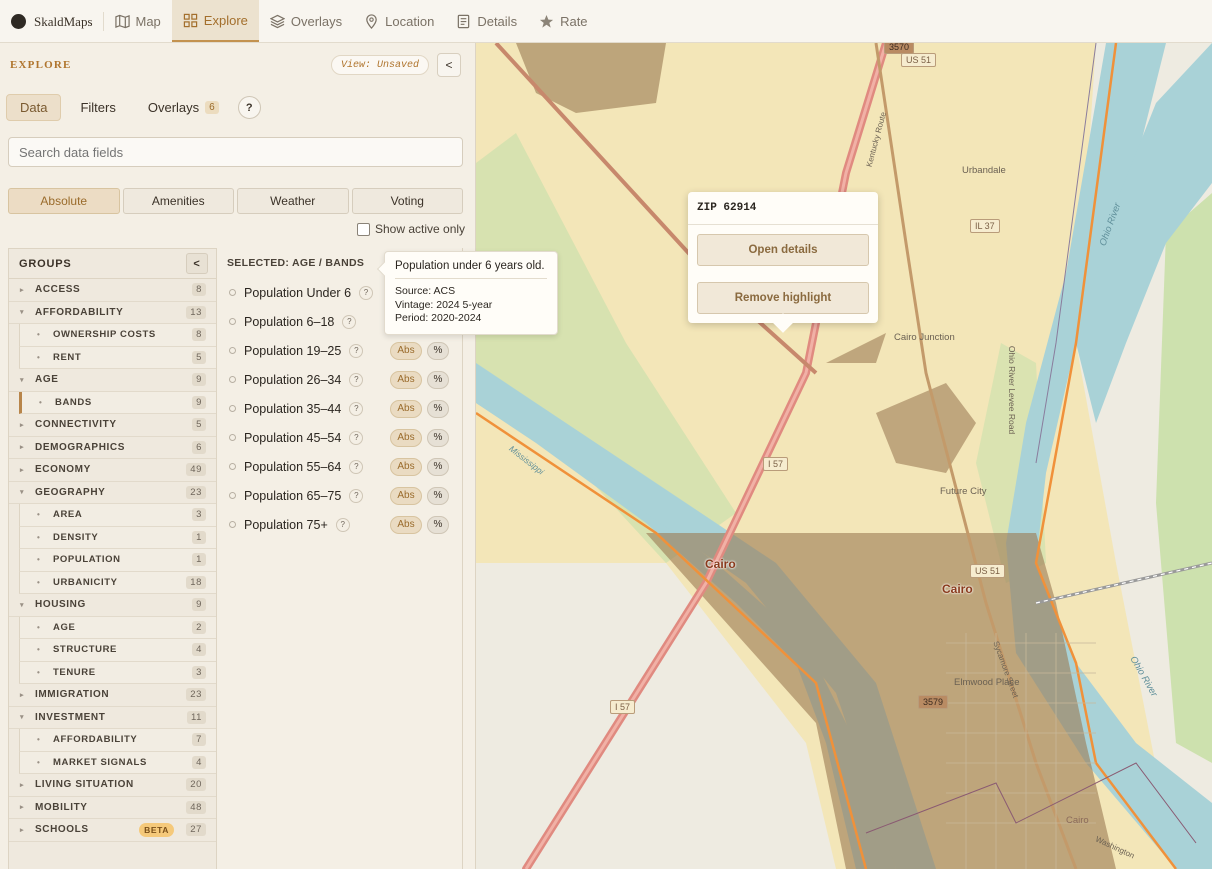 This screenshot has width=1212, height=869. What do you see at coordinates (34, 107) in the screenshot?
I see `subtab-data: Data` at bounding box center [34, 107].